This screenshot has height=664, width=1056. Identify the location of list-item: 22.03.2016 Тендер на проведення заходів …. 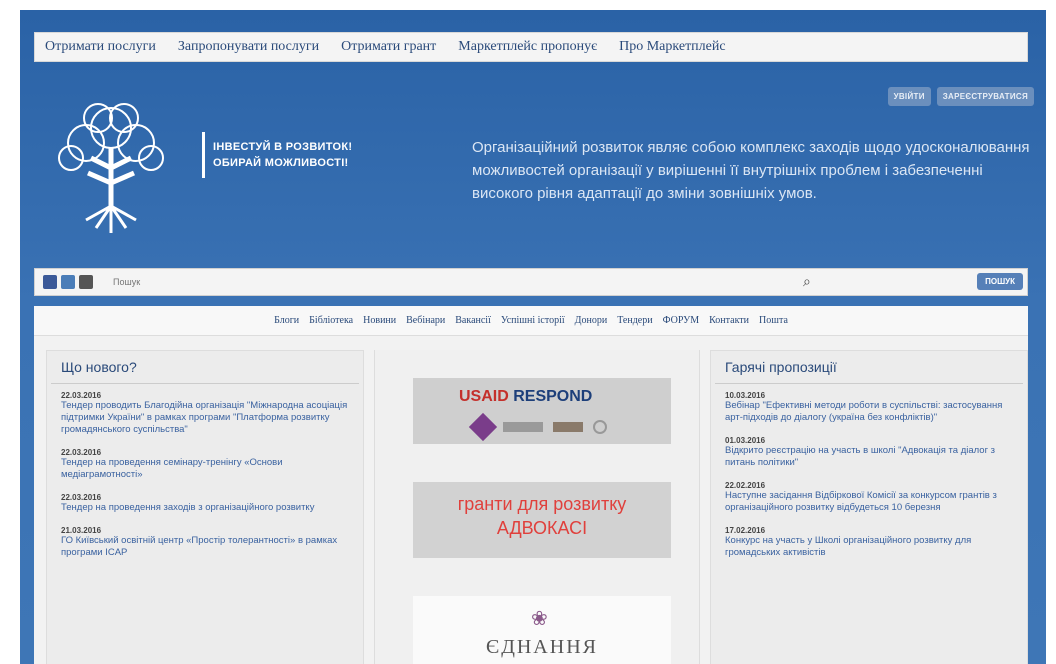
(205, 502).